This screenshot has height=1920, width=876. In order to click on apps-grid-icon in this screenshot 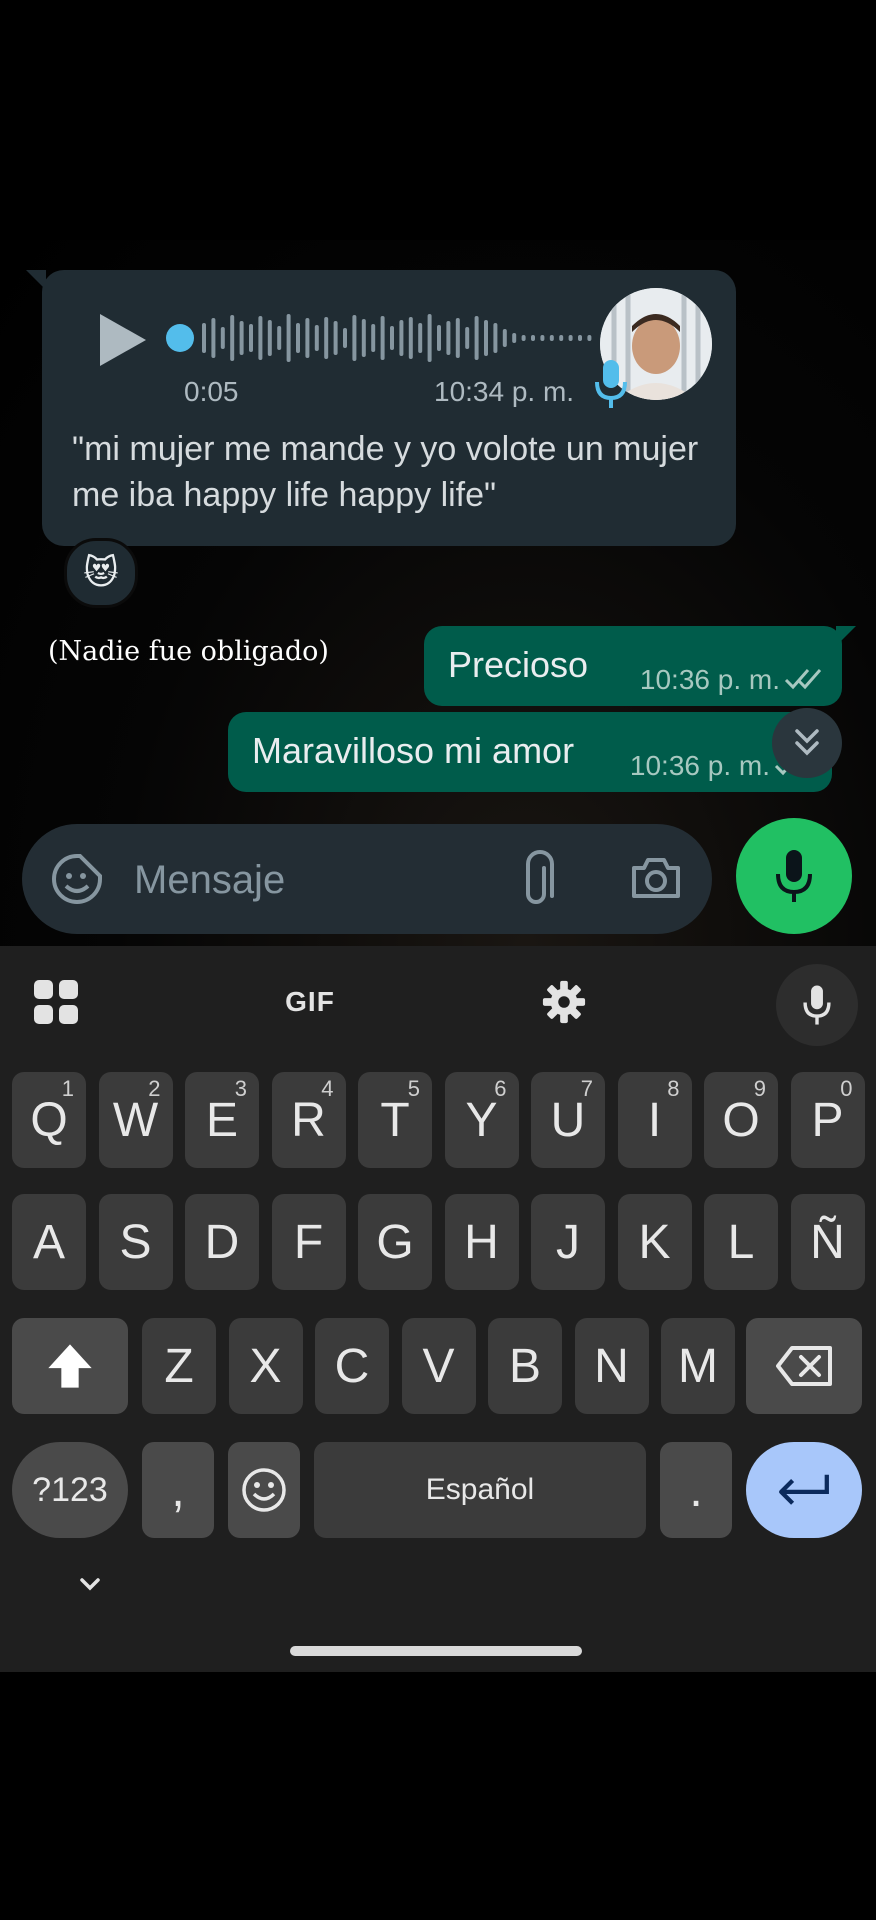, I will do `click(56, 1002)`.